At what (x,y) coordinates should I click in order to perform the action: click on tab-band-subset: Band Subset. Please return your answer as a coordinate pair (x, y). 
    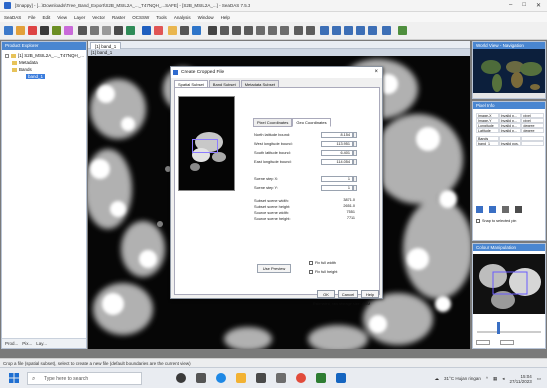
    Looking at the image, I should click on (224, 83).